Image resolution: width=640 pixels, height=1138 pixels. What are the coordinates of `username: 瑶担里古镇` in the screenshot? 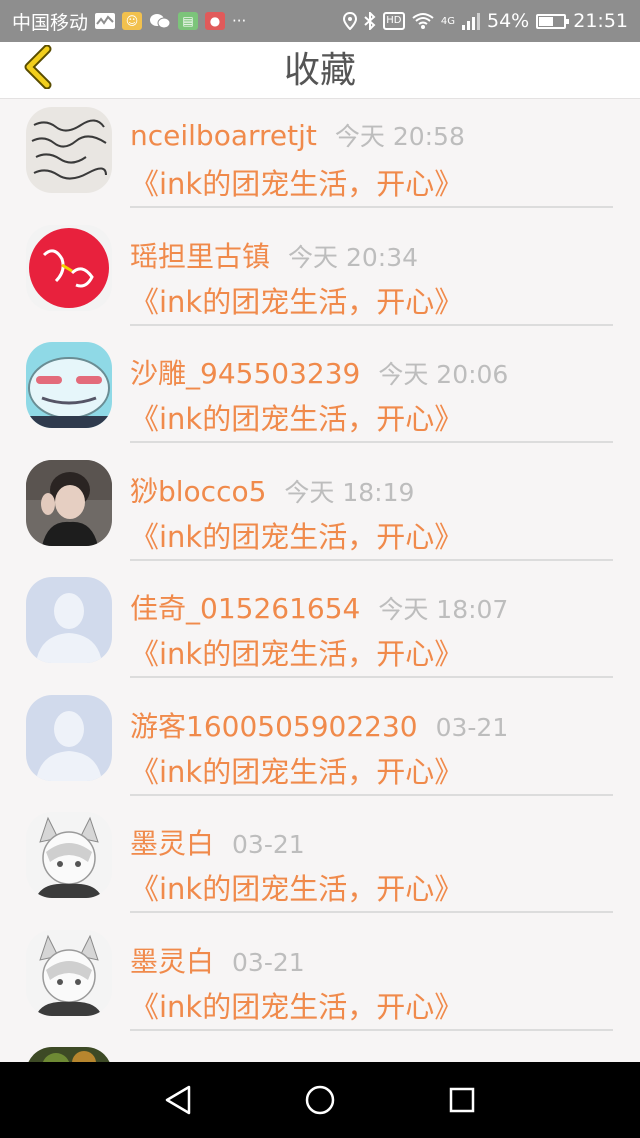 It's located at (200, 256).